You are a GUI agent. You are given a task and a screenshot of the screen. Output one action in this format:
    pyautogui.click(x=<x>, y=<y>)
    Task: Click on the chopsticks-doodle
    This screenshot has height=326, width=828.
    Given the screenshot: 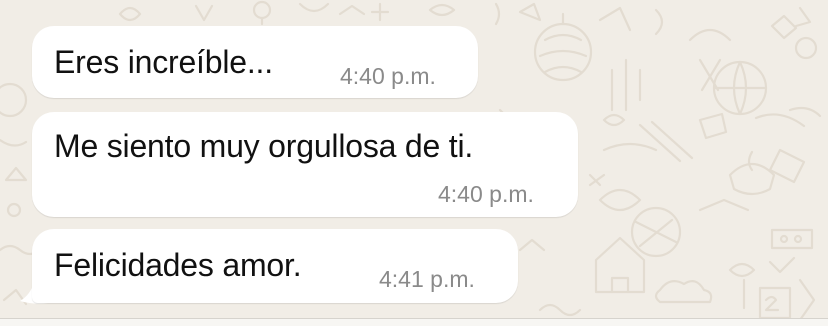 What is the action you would take?
    pyautogui.click(x=666, y=141)
    